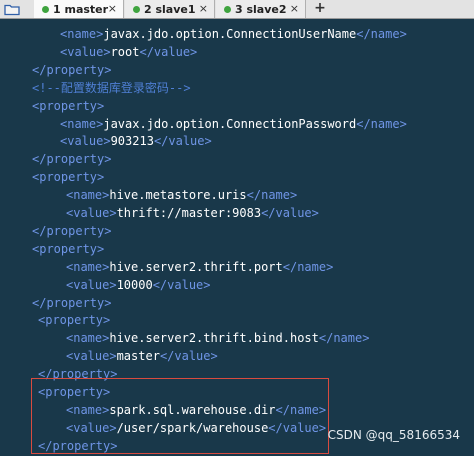 The height and width of the screenshot is (456, 474). I want to click on tab-master: 1 master ×, so click(79, 9).